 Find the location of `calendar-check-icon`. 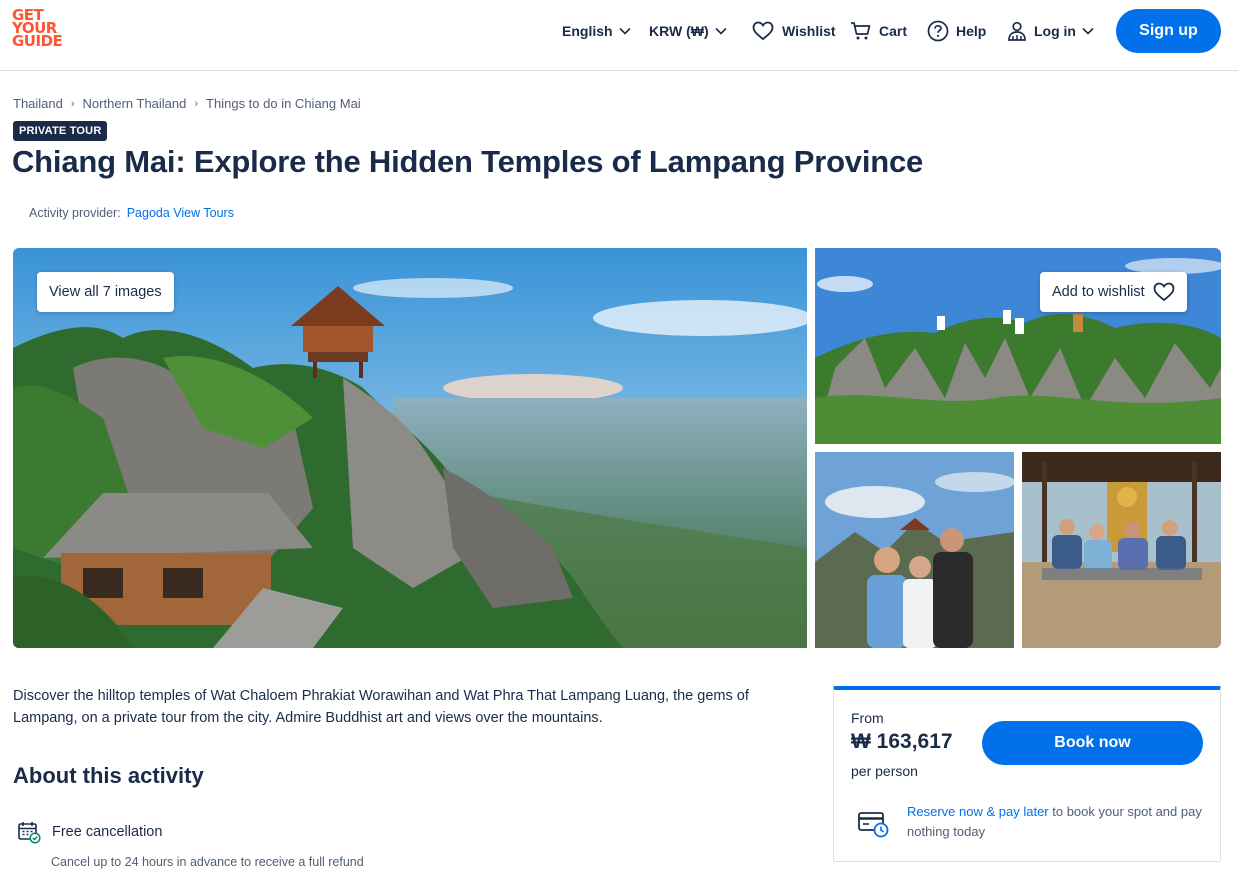

calendar-check-icon is located at coordinates (29, 833).